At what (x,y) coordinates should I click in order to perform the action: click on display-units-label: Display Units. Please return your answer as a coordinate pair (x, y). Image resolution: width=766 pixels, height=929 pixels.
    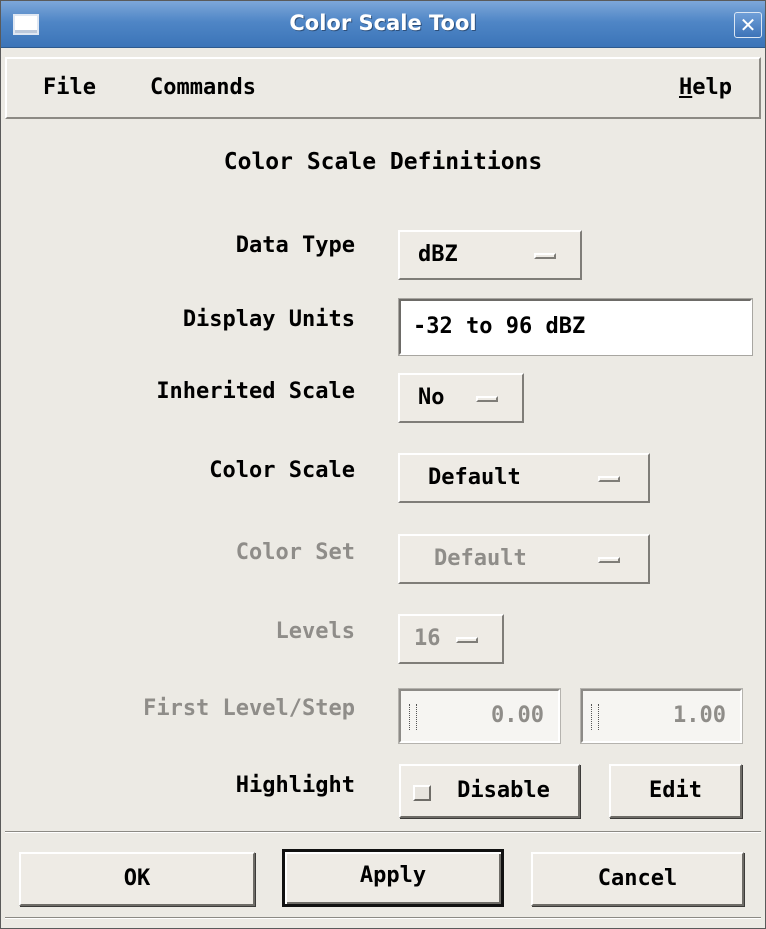
    Looking at the image, I should click on (268, 319).